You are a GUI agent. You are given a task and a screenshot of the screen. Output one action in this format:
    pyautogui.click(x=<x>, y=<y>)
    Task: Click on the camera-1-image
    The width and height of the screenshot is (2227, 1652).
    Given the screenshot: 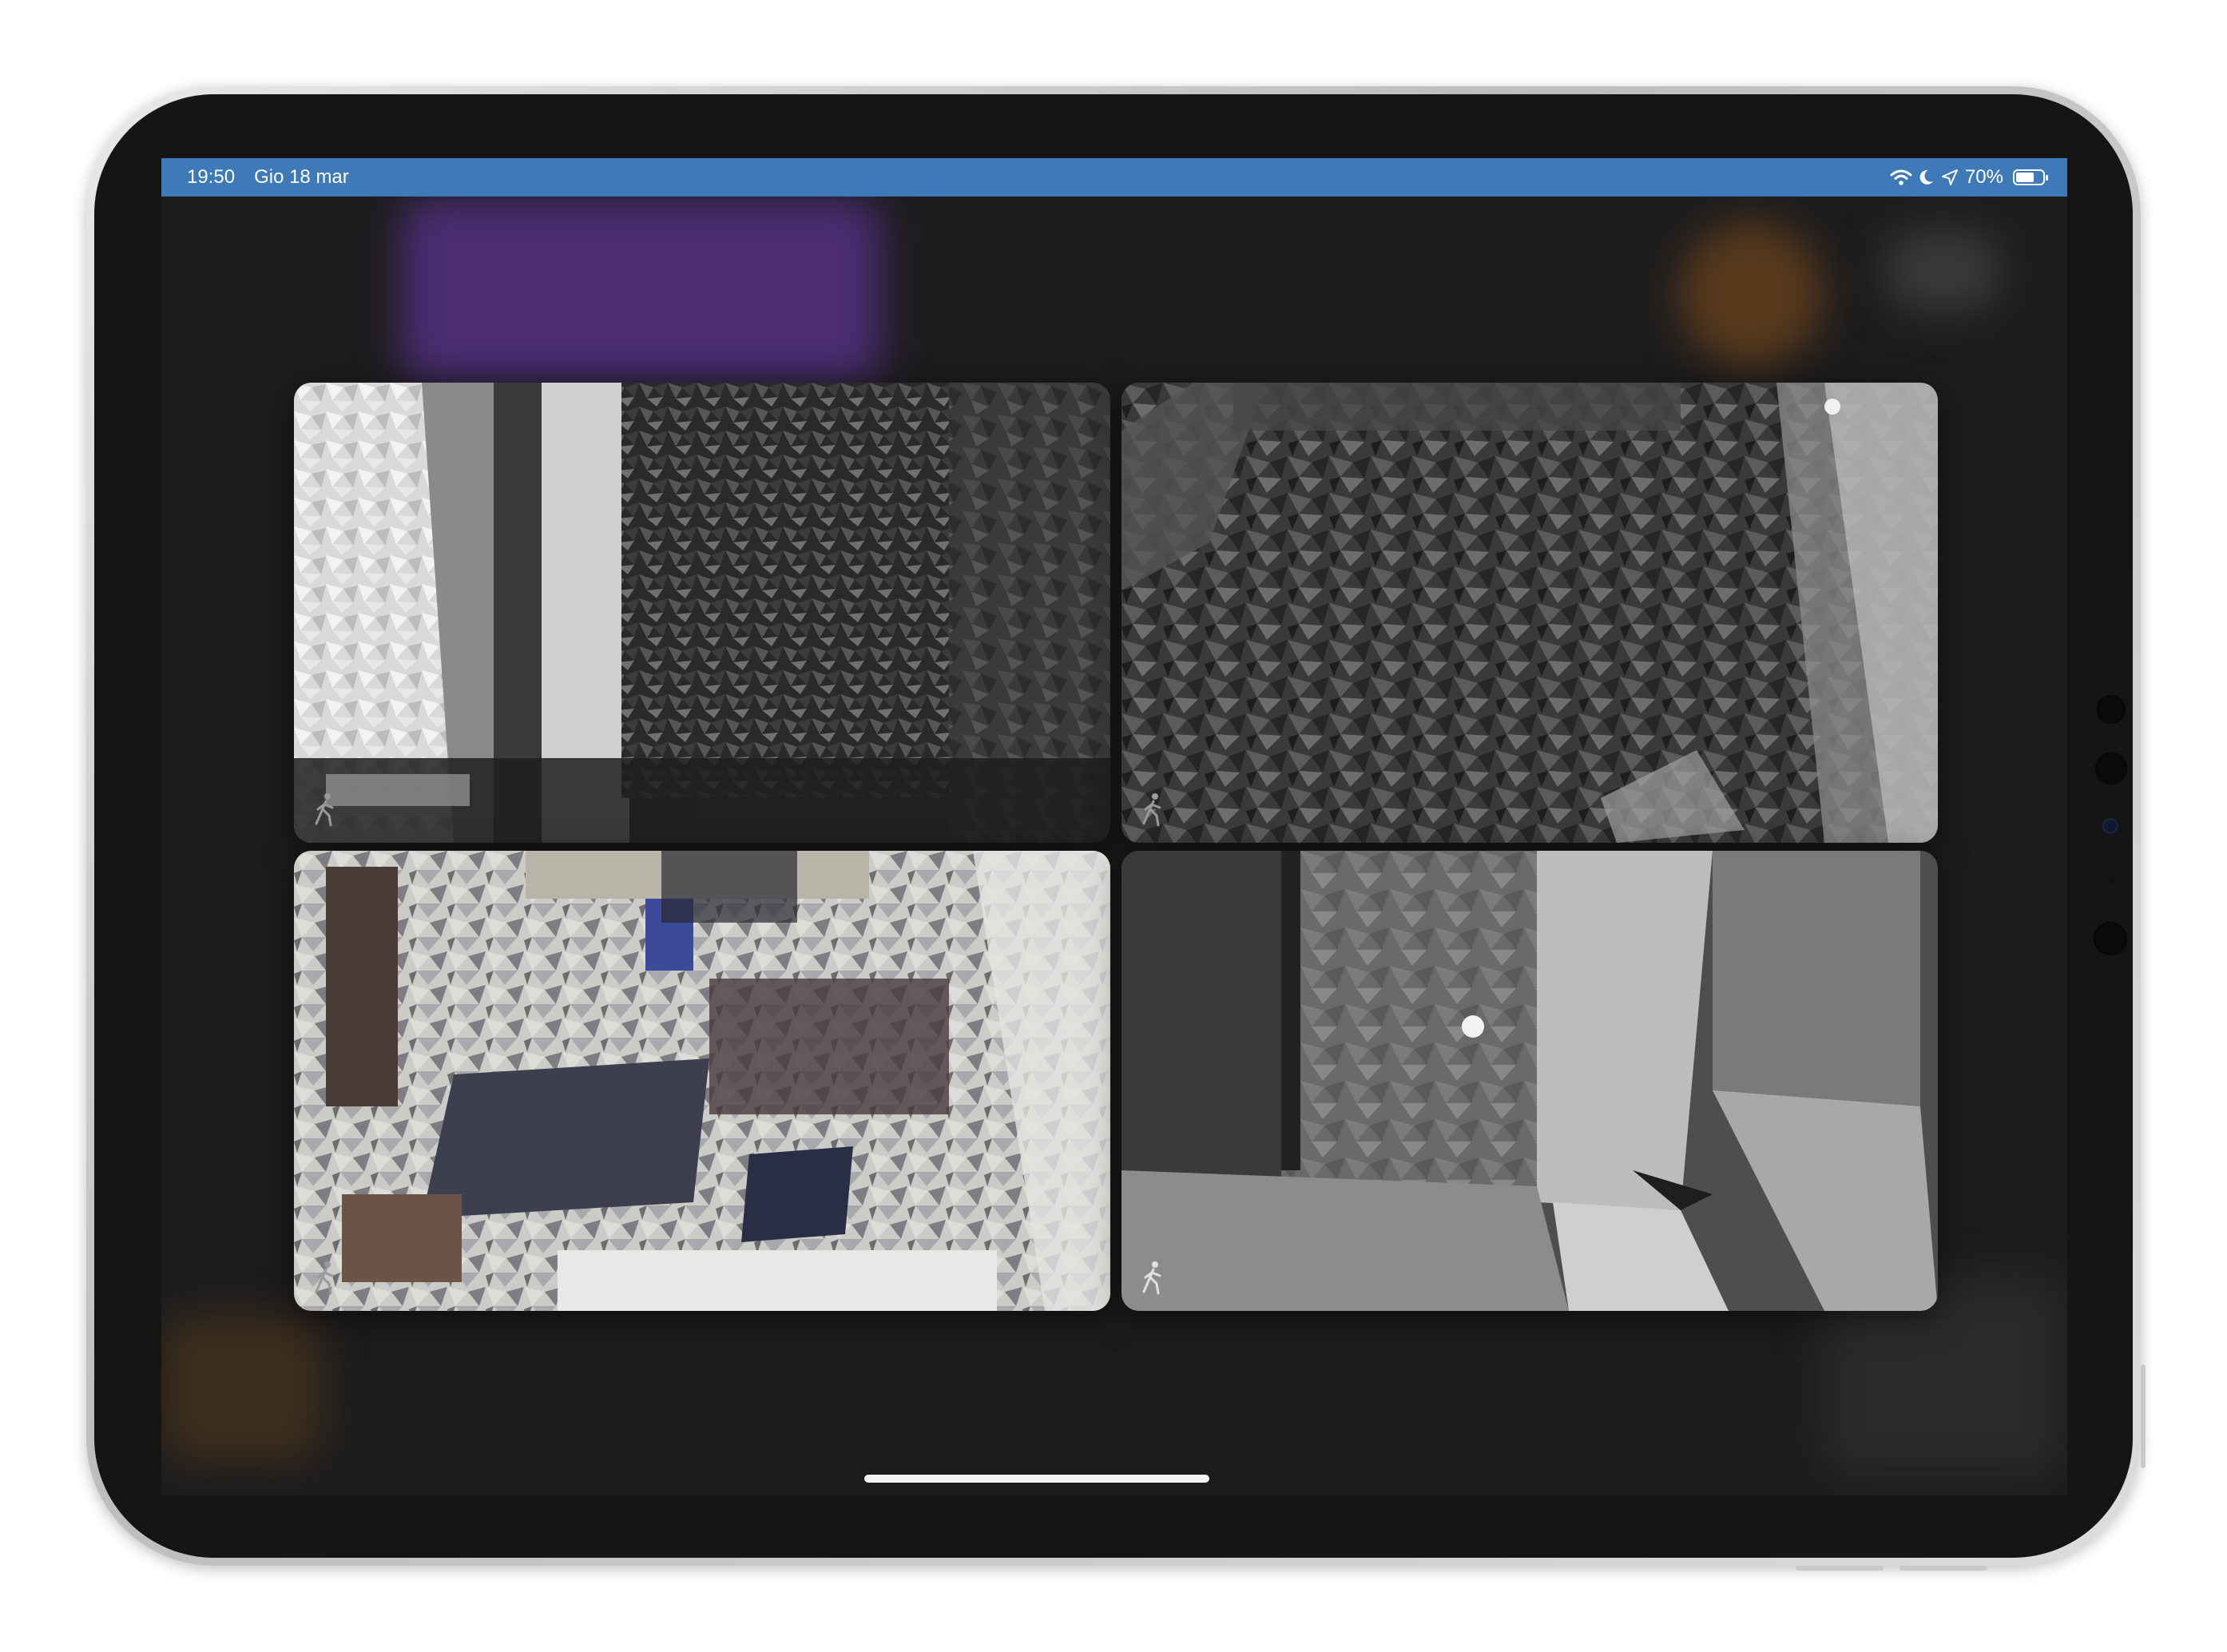 What is the action you would take?
    pyautogui.click(x=702, y=613)
    